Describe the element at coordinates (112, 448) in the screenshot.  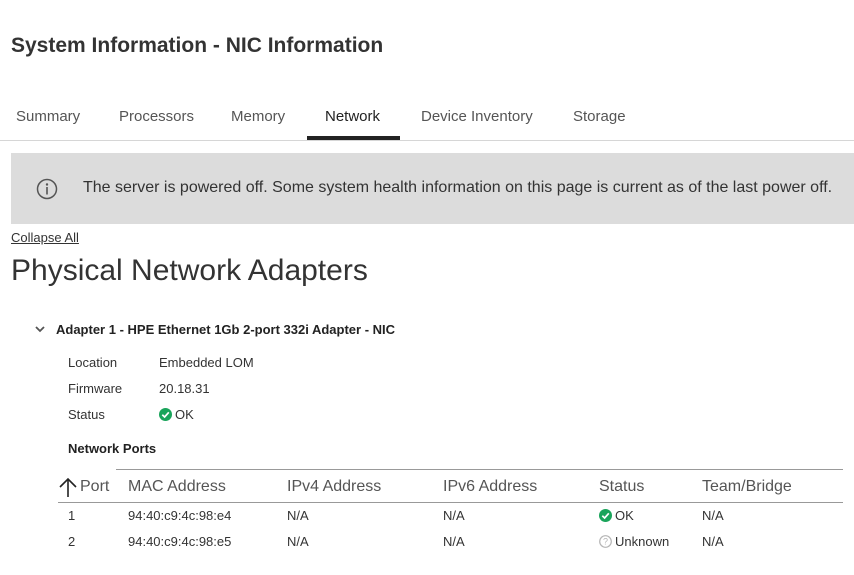
I see `network-ports-title: Network Ports` at that location.